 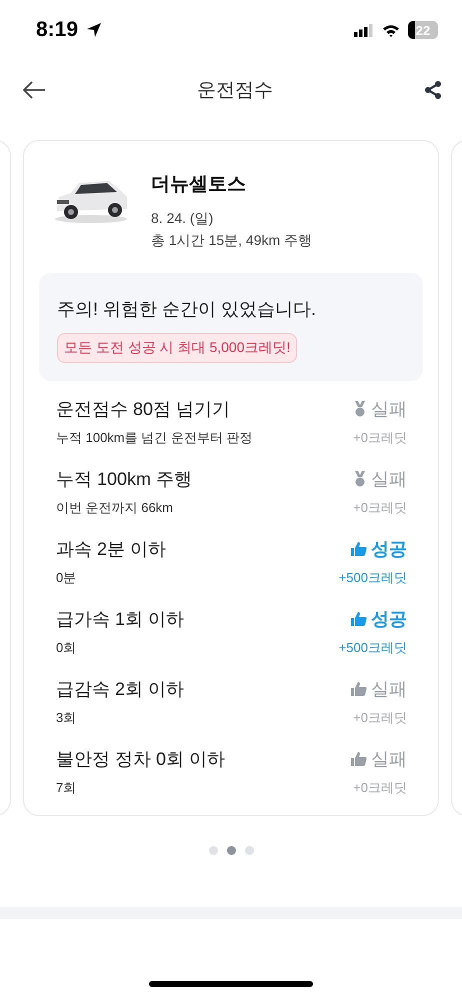 What do you see at coordinates (182, 218) in the screenshot?
I see `trip-date: 8. 24. (일)` at bounding box center [182, 218].